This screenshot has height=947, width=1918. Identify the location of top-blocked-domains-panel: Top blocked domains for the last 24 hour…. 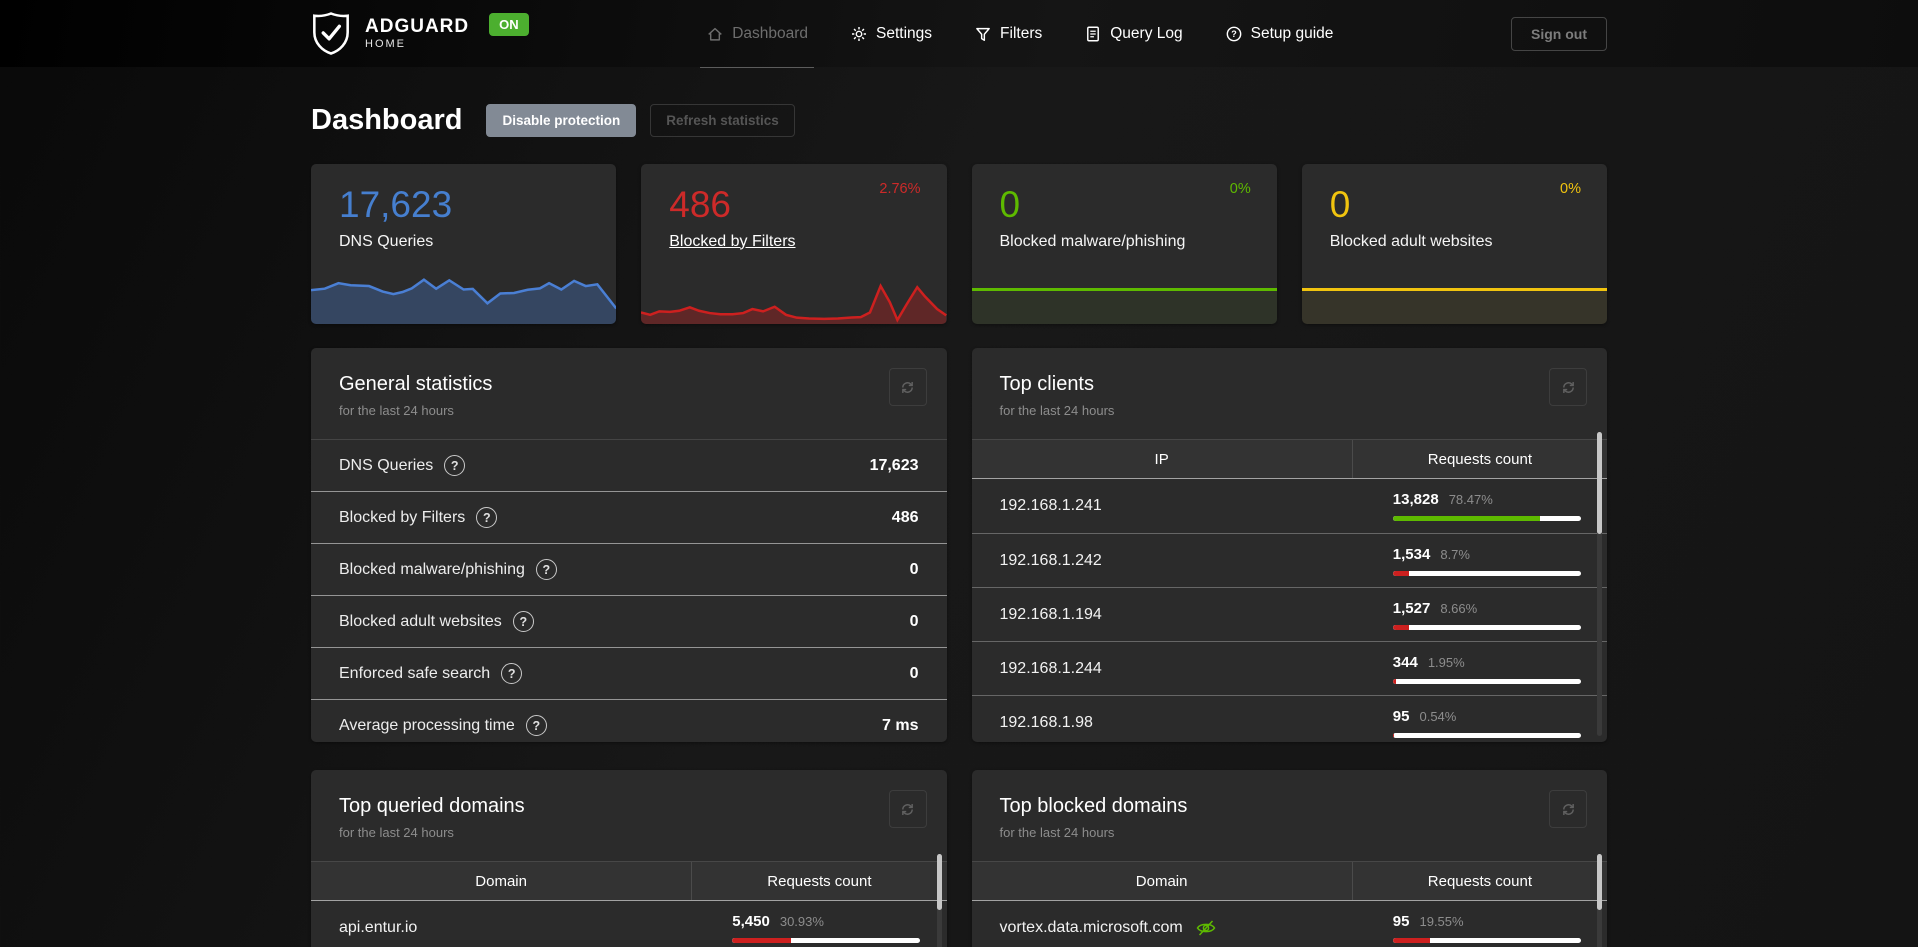
(1289, 858).